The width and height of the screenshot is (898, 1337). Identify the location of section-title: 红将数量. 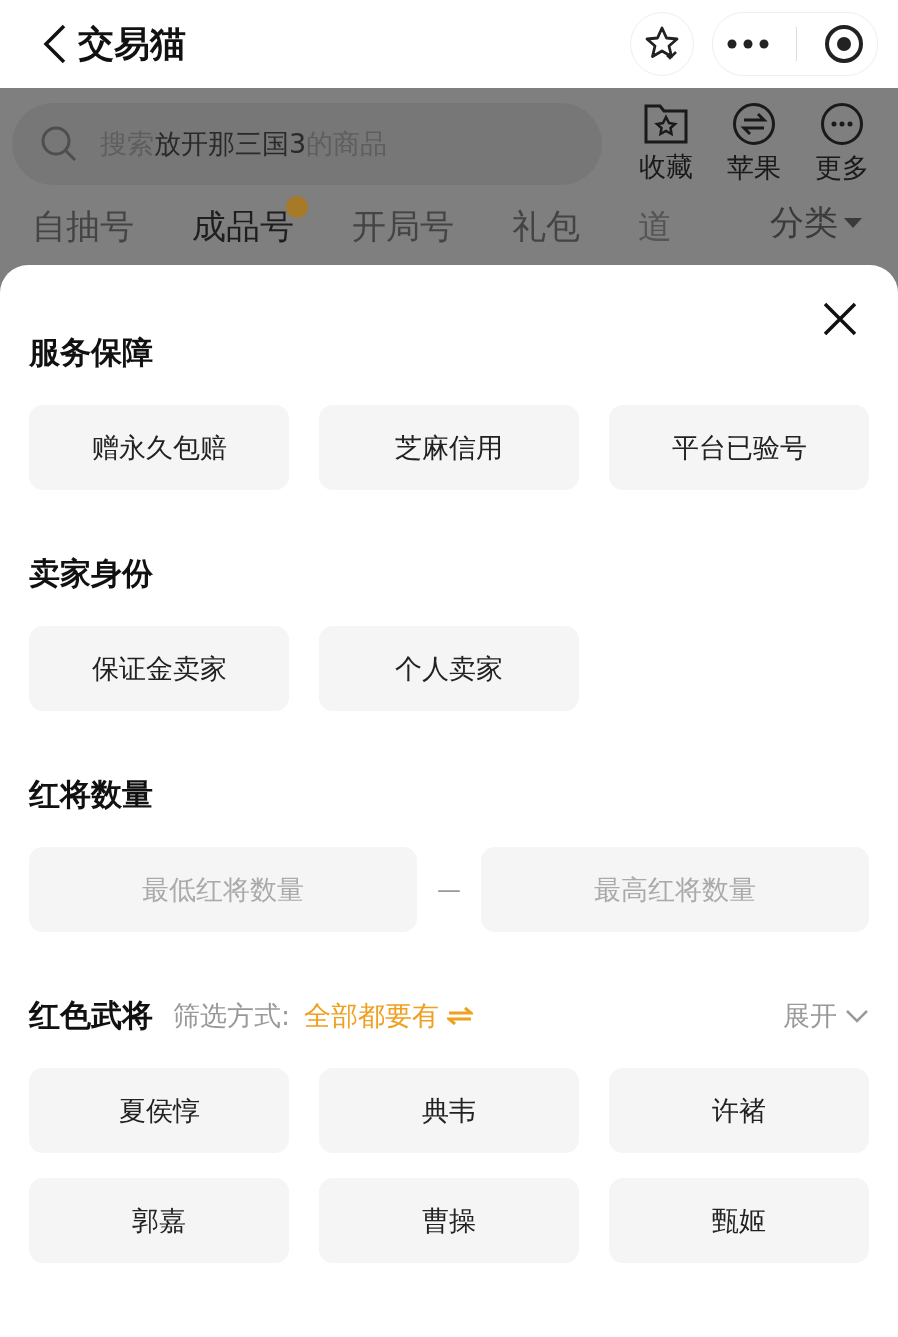
(91, 794).